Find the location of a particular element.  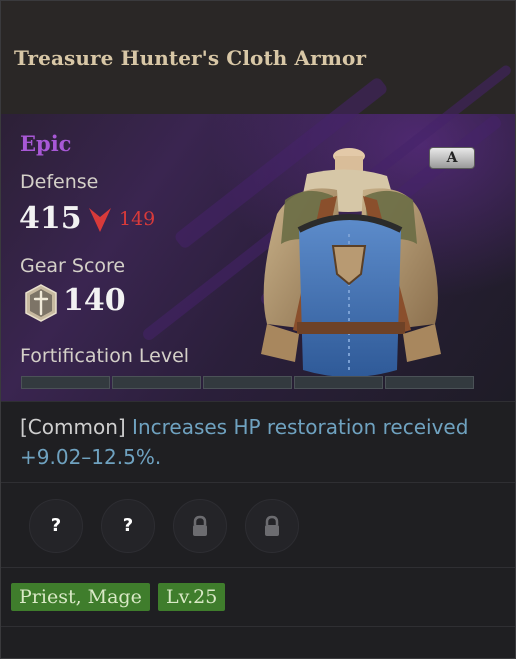

defense-value: 415 is located at coordinates (50, 218).